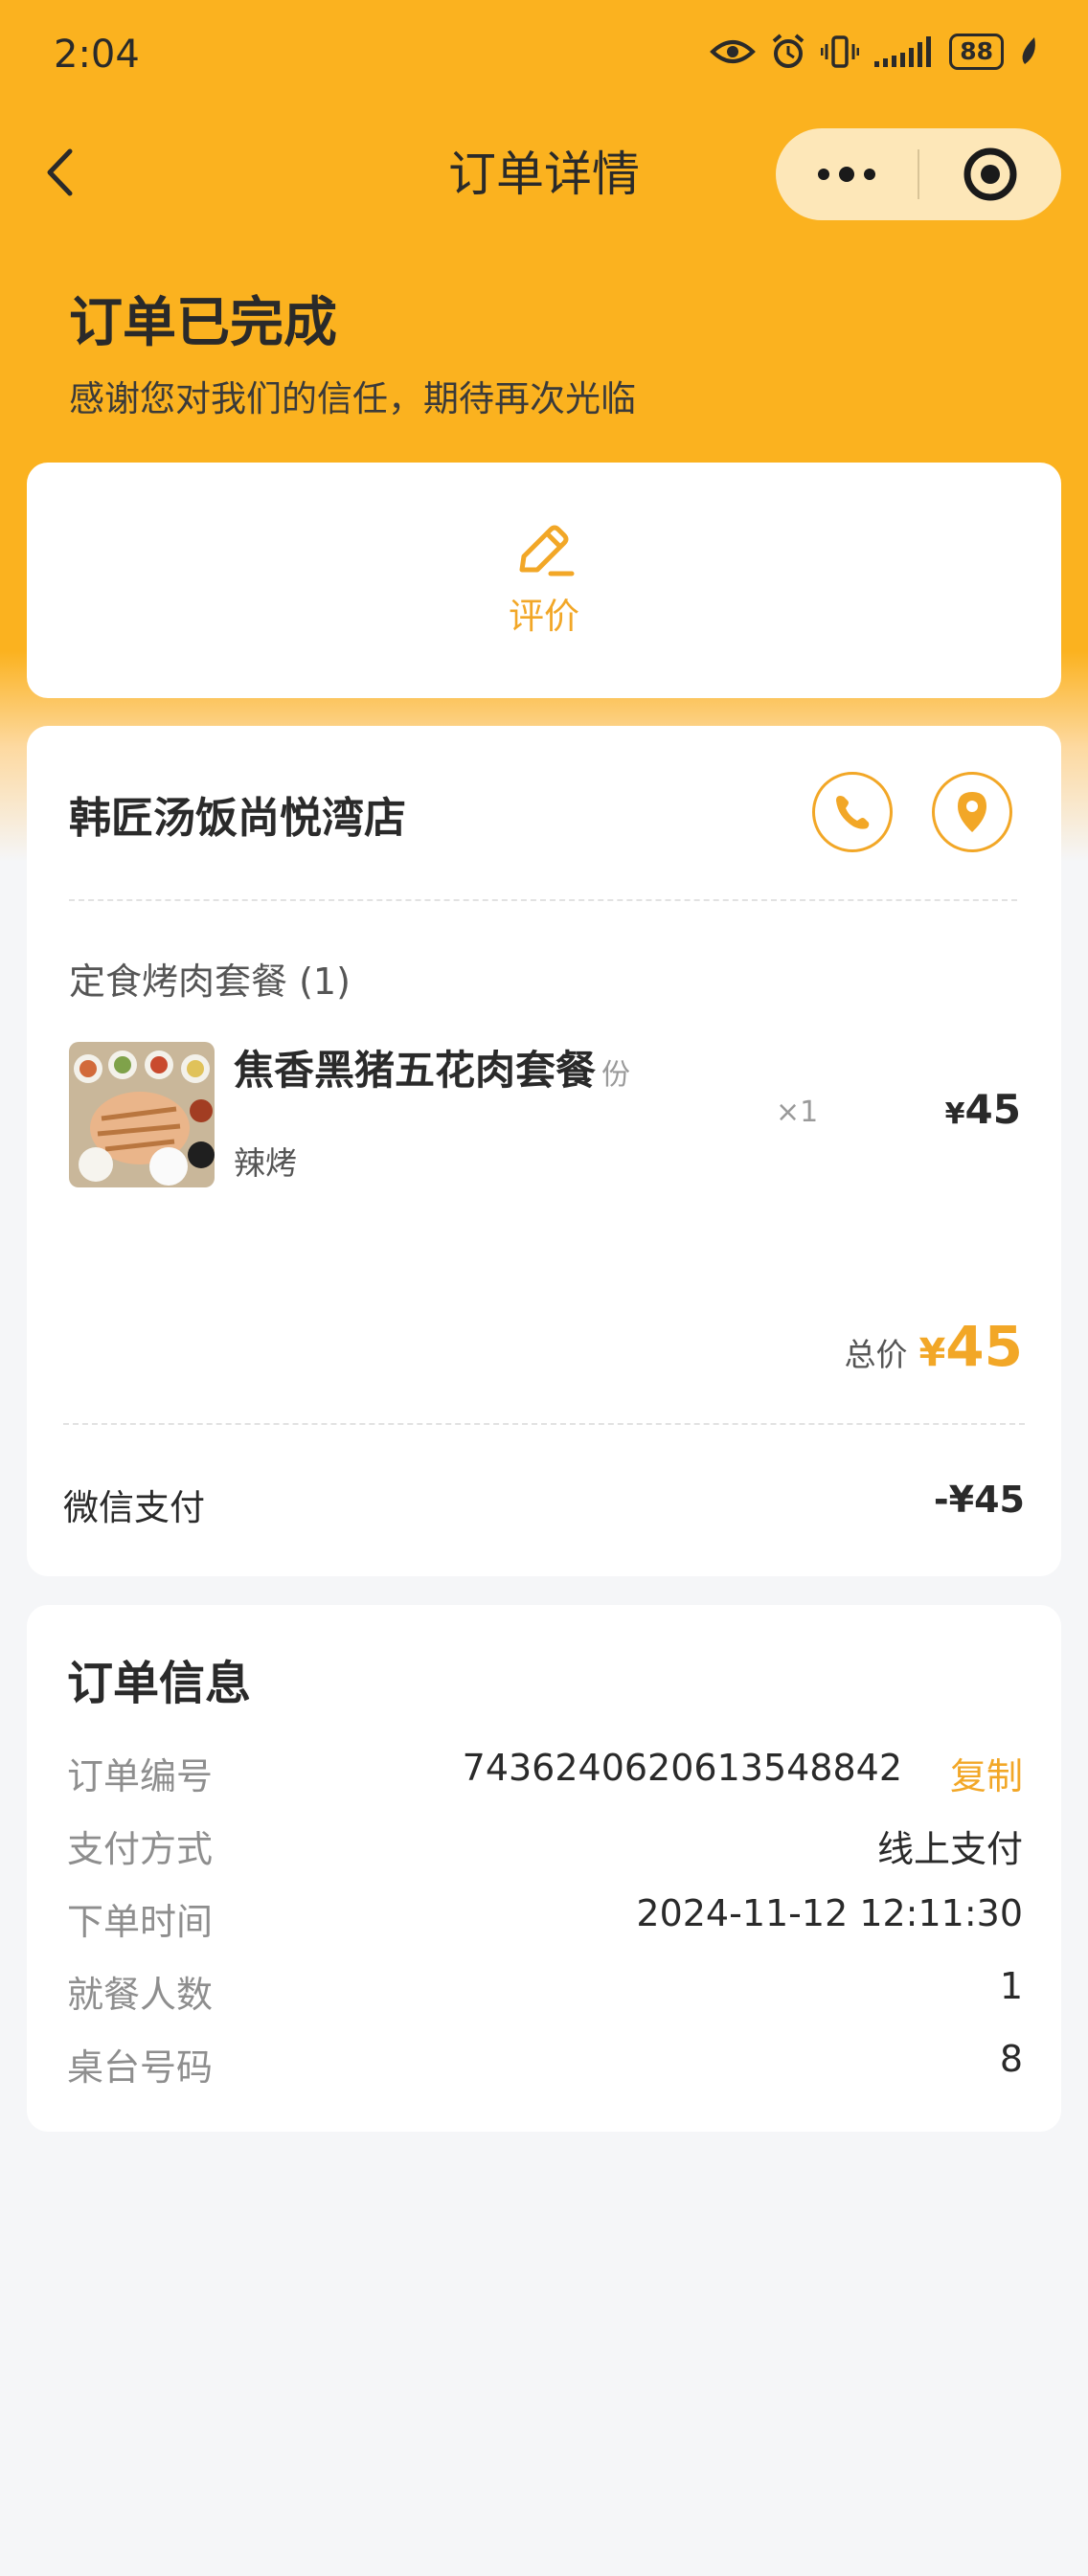  Describe the element at coordinates (876, 1354) in the screenshot. I see `total-label: 总价` at that location.